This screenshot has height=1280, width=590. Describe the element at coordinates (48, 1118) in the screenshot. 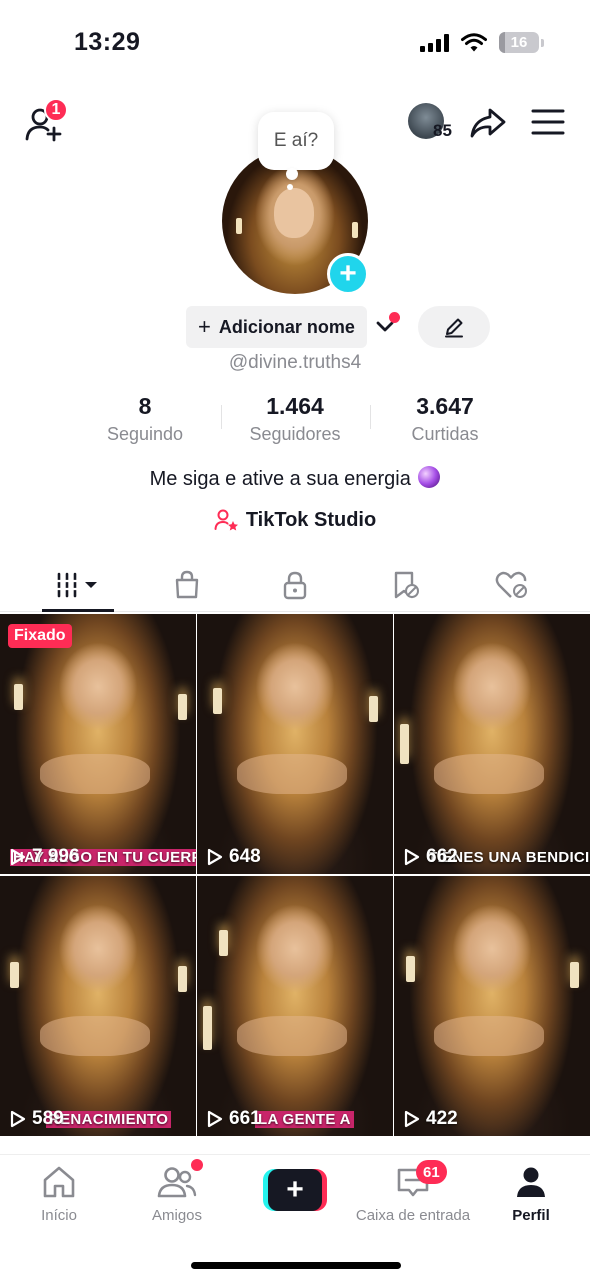

I see `view-count: 589` at that location.